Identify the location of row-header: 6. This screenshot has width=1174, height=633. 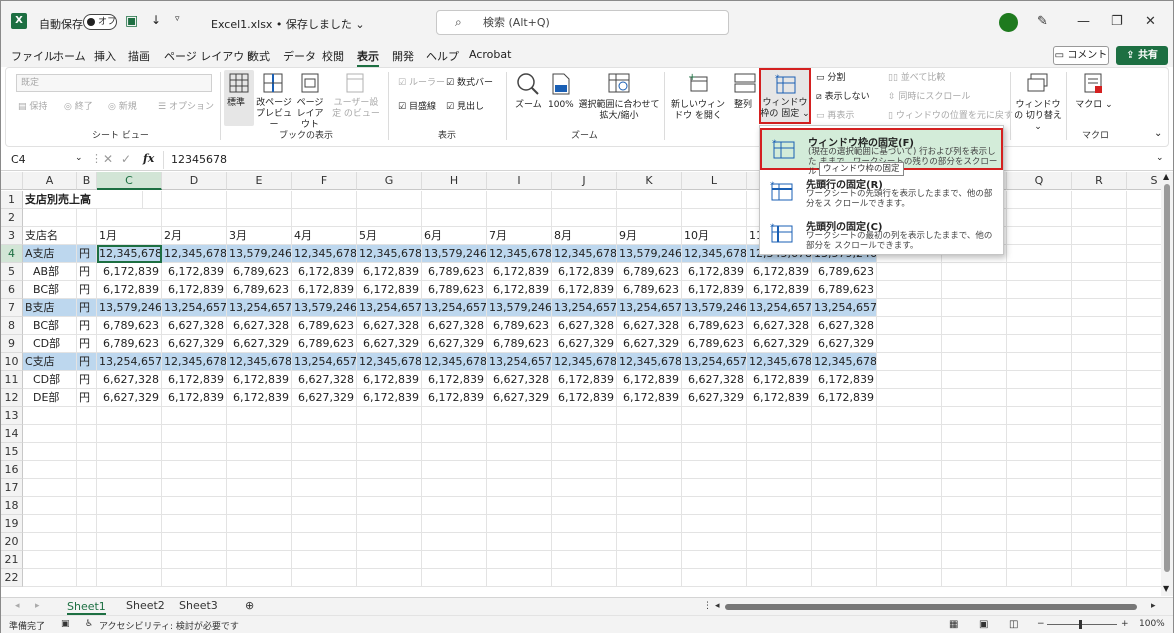
(12, 290).